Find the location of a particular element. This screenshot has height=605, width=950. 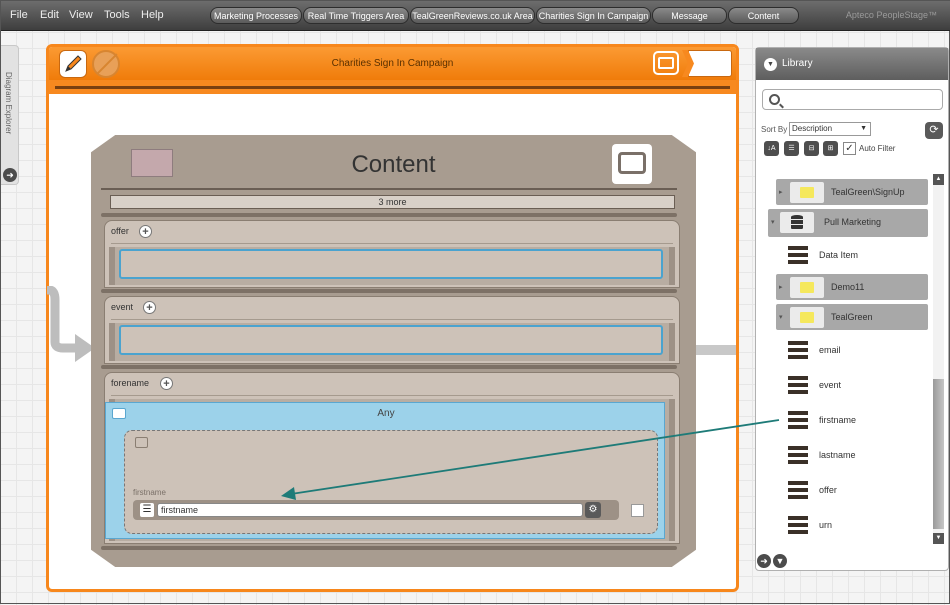

menu-view: View is located at coordinates (81, 15).